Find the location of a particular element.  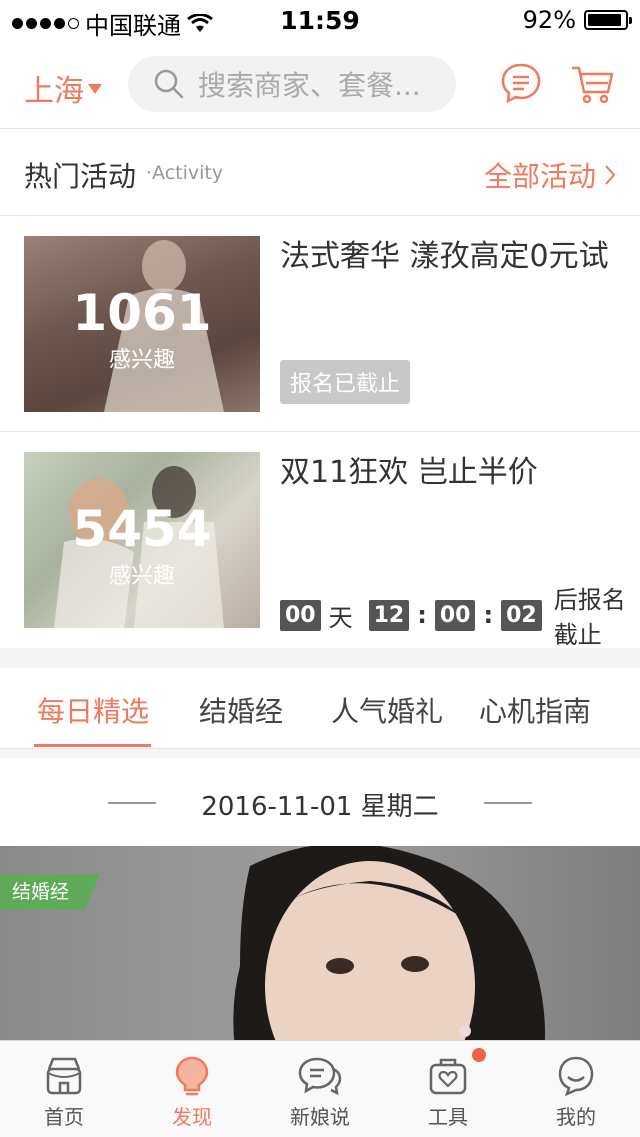

section-title: 热门活动 is located at coordinates (80, 176).